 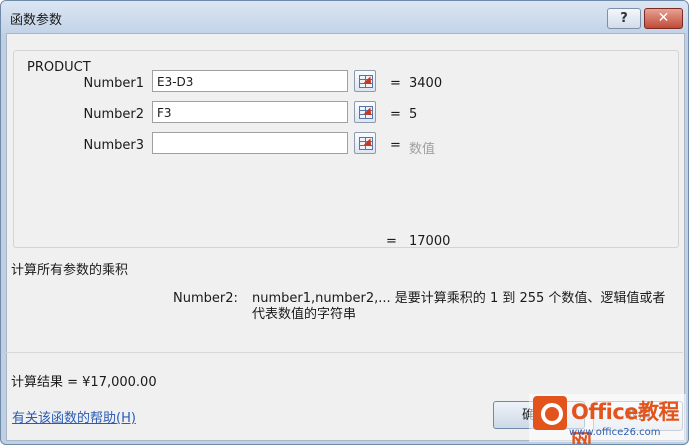 I want to click on watermark-url: www.office26.com, so click(x=615, y=432).